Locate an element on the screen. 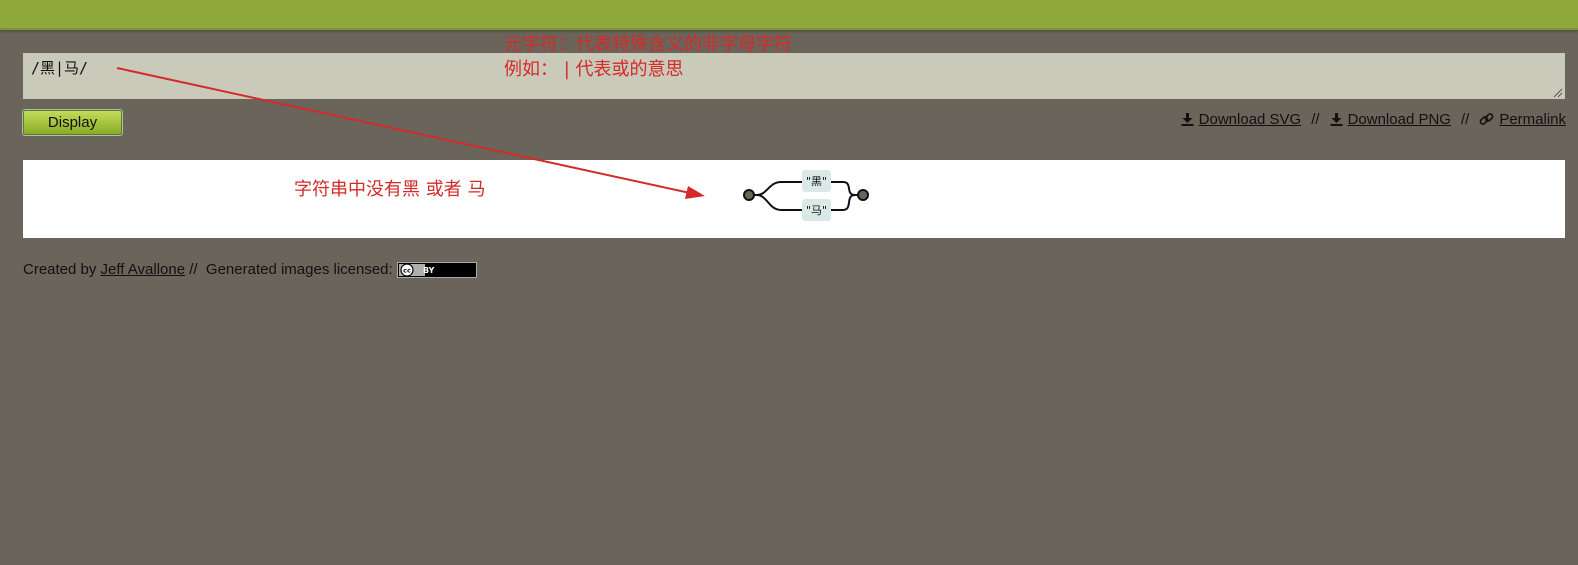  cc-badge-text: BY is located at coordinates (429, 270).